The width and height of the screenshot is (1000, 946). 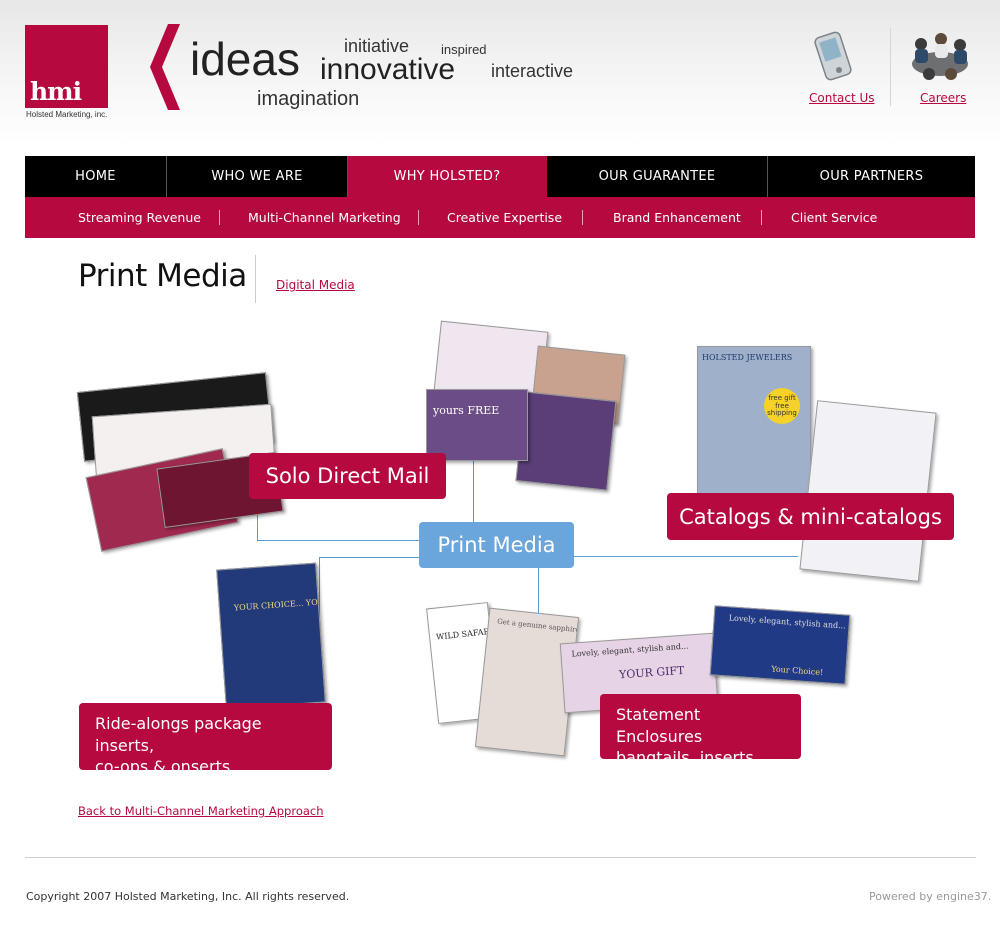 I want to click on statement-enclosures-label: Statement Enclosures bangtails, inserts, so click(x=700, y=730).